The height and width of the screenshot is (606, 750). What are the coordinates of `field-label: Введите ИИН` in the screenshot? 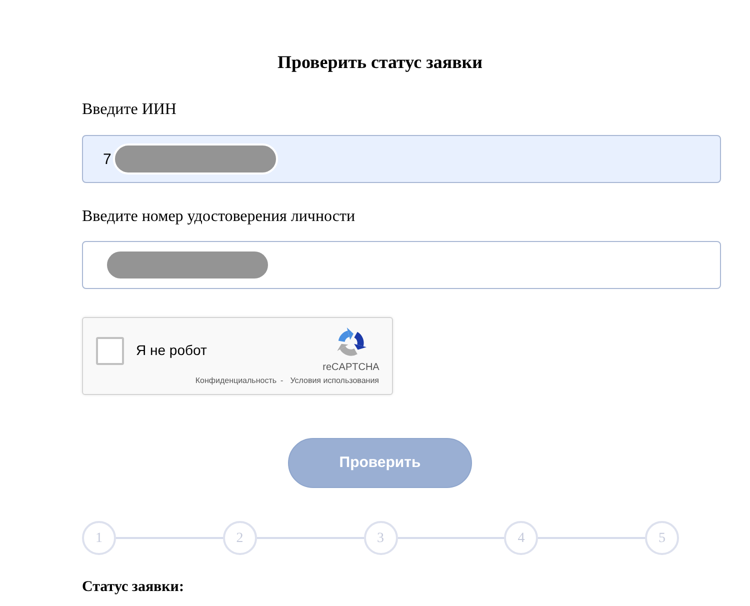 It's located at (129, 110).